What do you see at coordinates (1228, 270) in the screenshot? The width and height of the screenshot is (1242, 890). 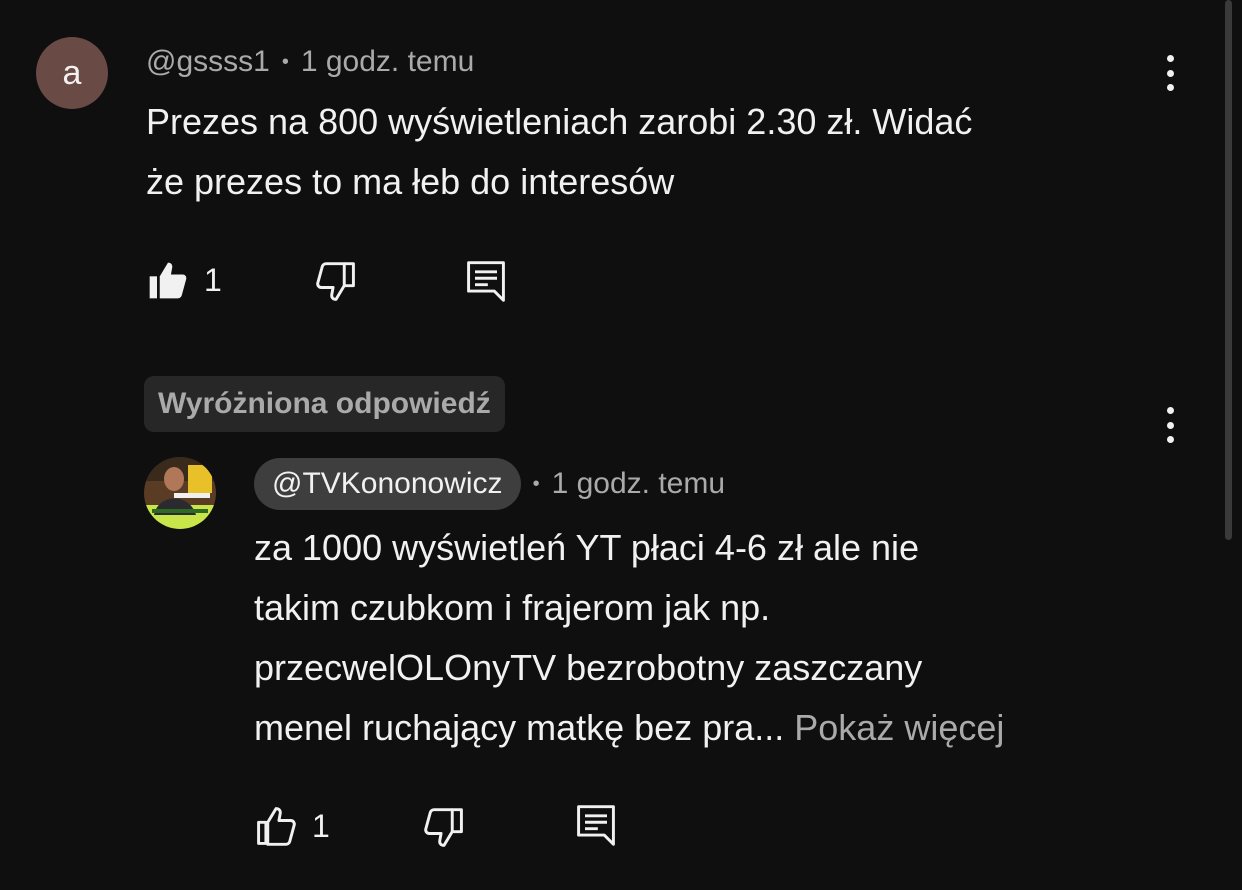 I see `scrollbar` at bounding box center [1228, 270].